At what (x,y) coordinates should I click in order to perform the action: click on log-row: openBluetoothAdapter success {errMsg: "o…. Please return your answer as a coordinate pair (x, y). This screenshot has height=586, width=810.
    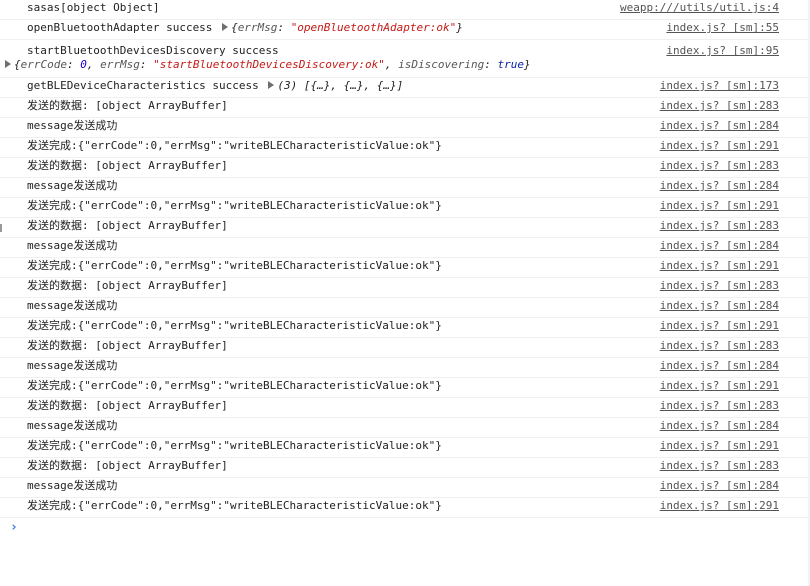
    Looking at the image, I should click on (405, 30).